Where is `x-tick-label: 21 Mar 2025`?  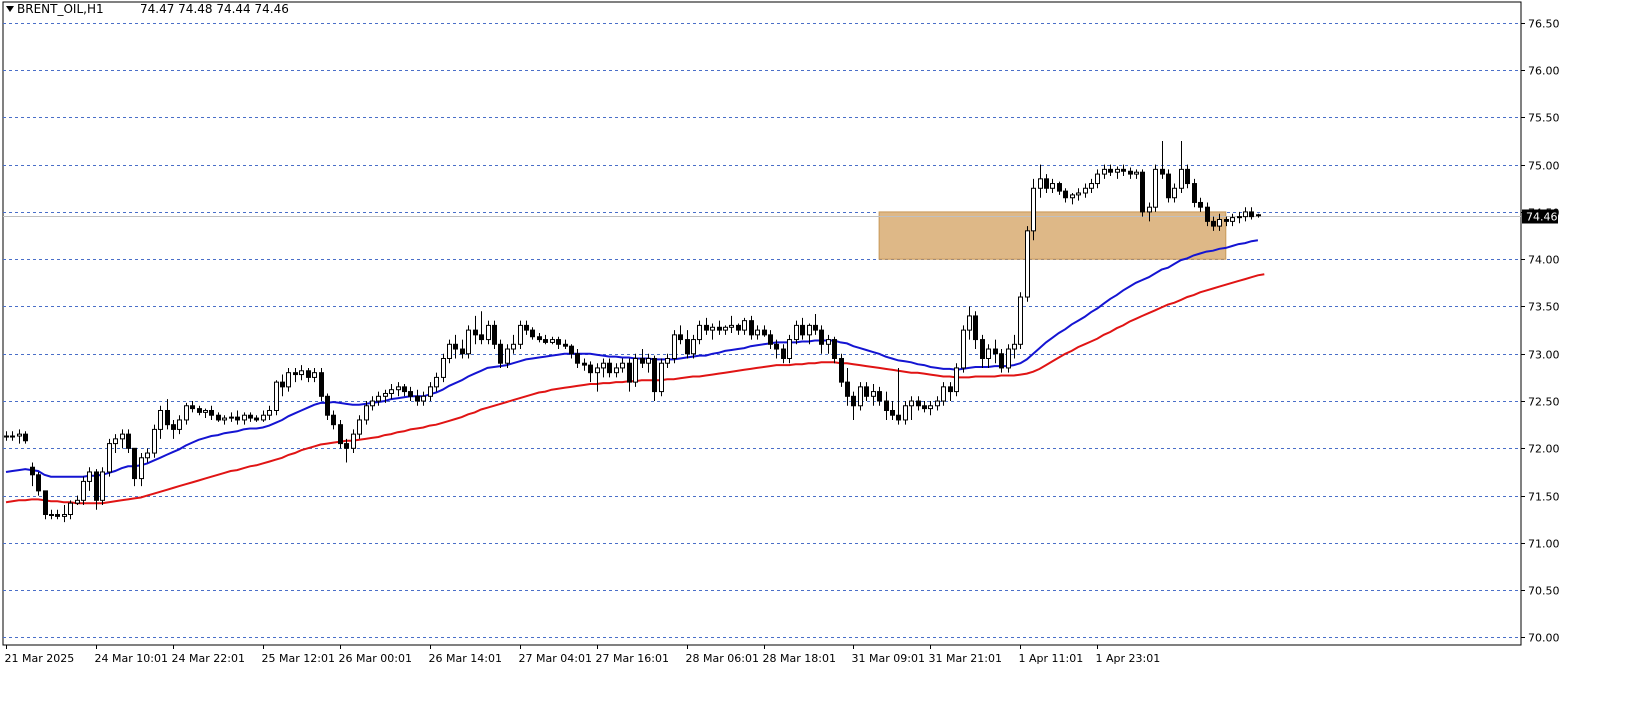
x-tick-label: 21 Mar 2025 is located at coordinates (40, 658).